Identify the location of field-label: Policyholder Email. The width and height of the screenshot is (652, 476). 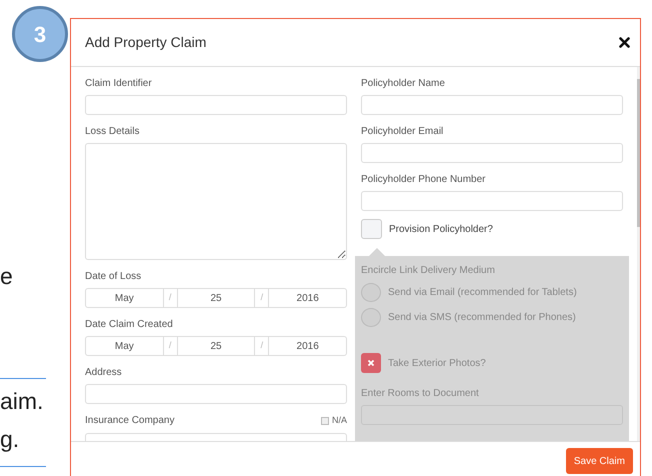
(402, 131).